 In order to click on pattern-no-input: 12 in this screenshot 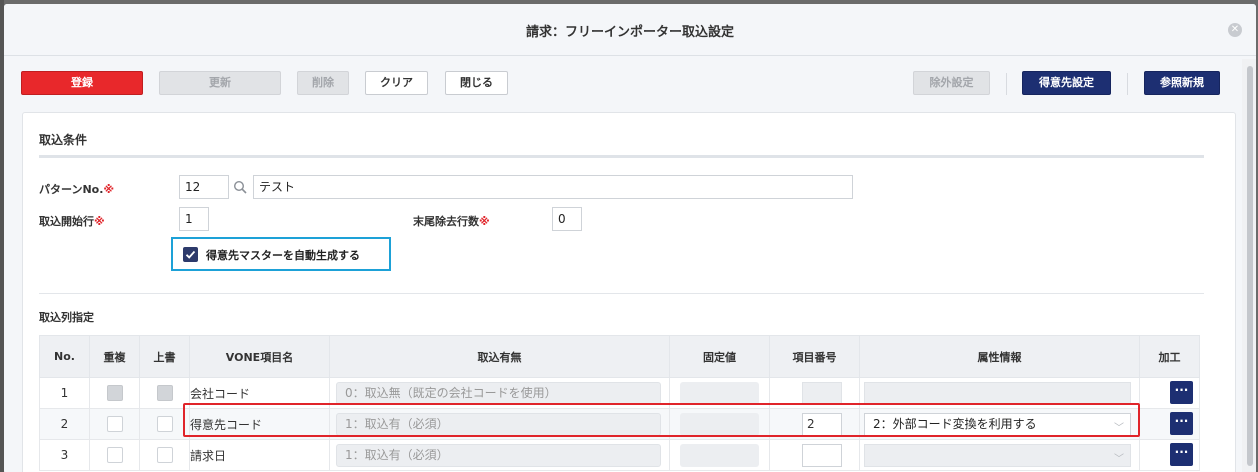, I will do `click(204, 187)`.